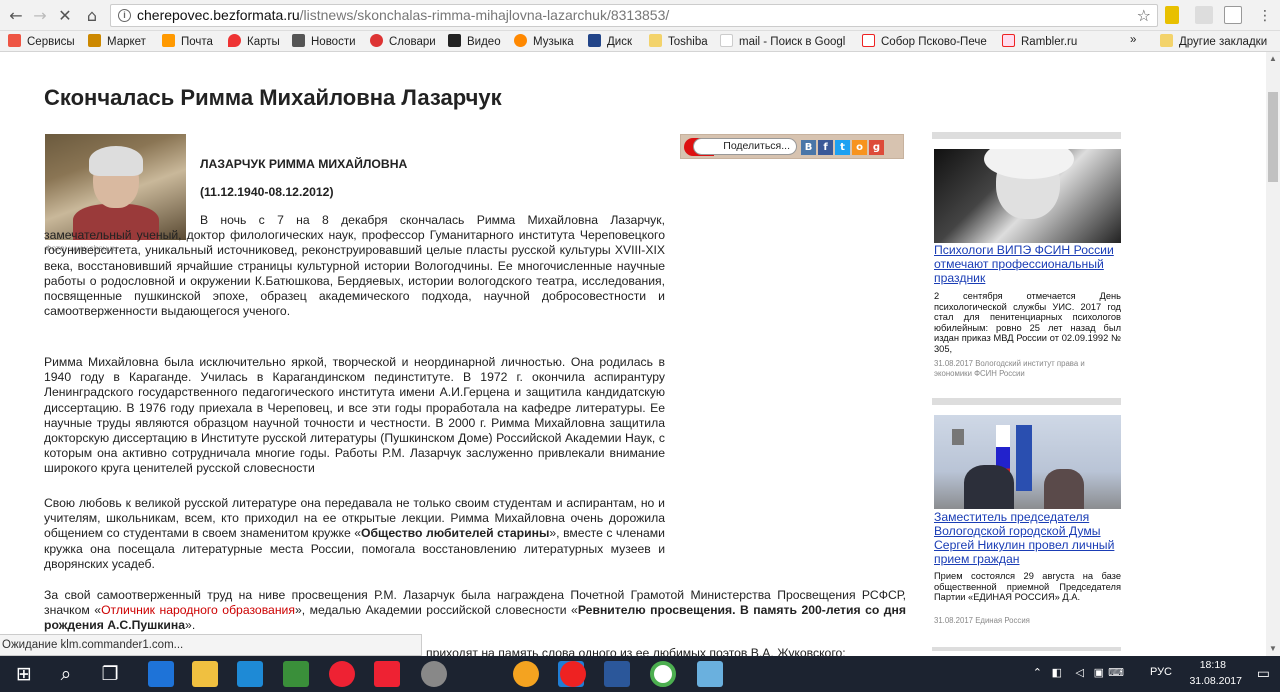 The width and height of the screenshot is (1280, 692). I want to click on tray-chevron-icon: ⌃, so click(1037, 672).